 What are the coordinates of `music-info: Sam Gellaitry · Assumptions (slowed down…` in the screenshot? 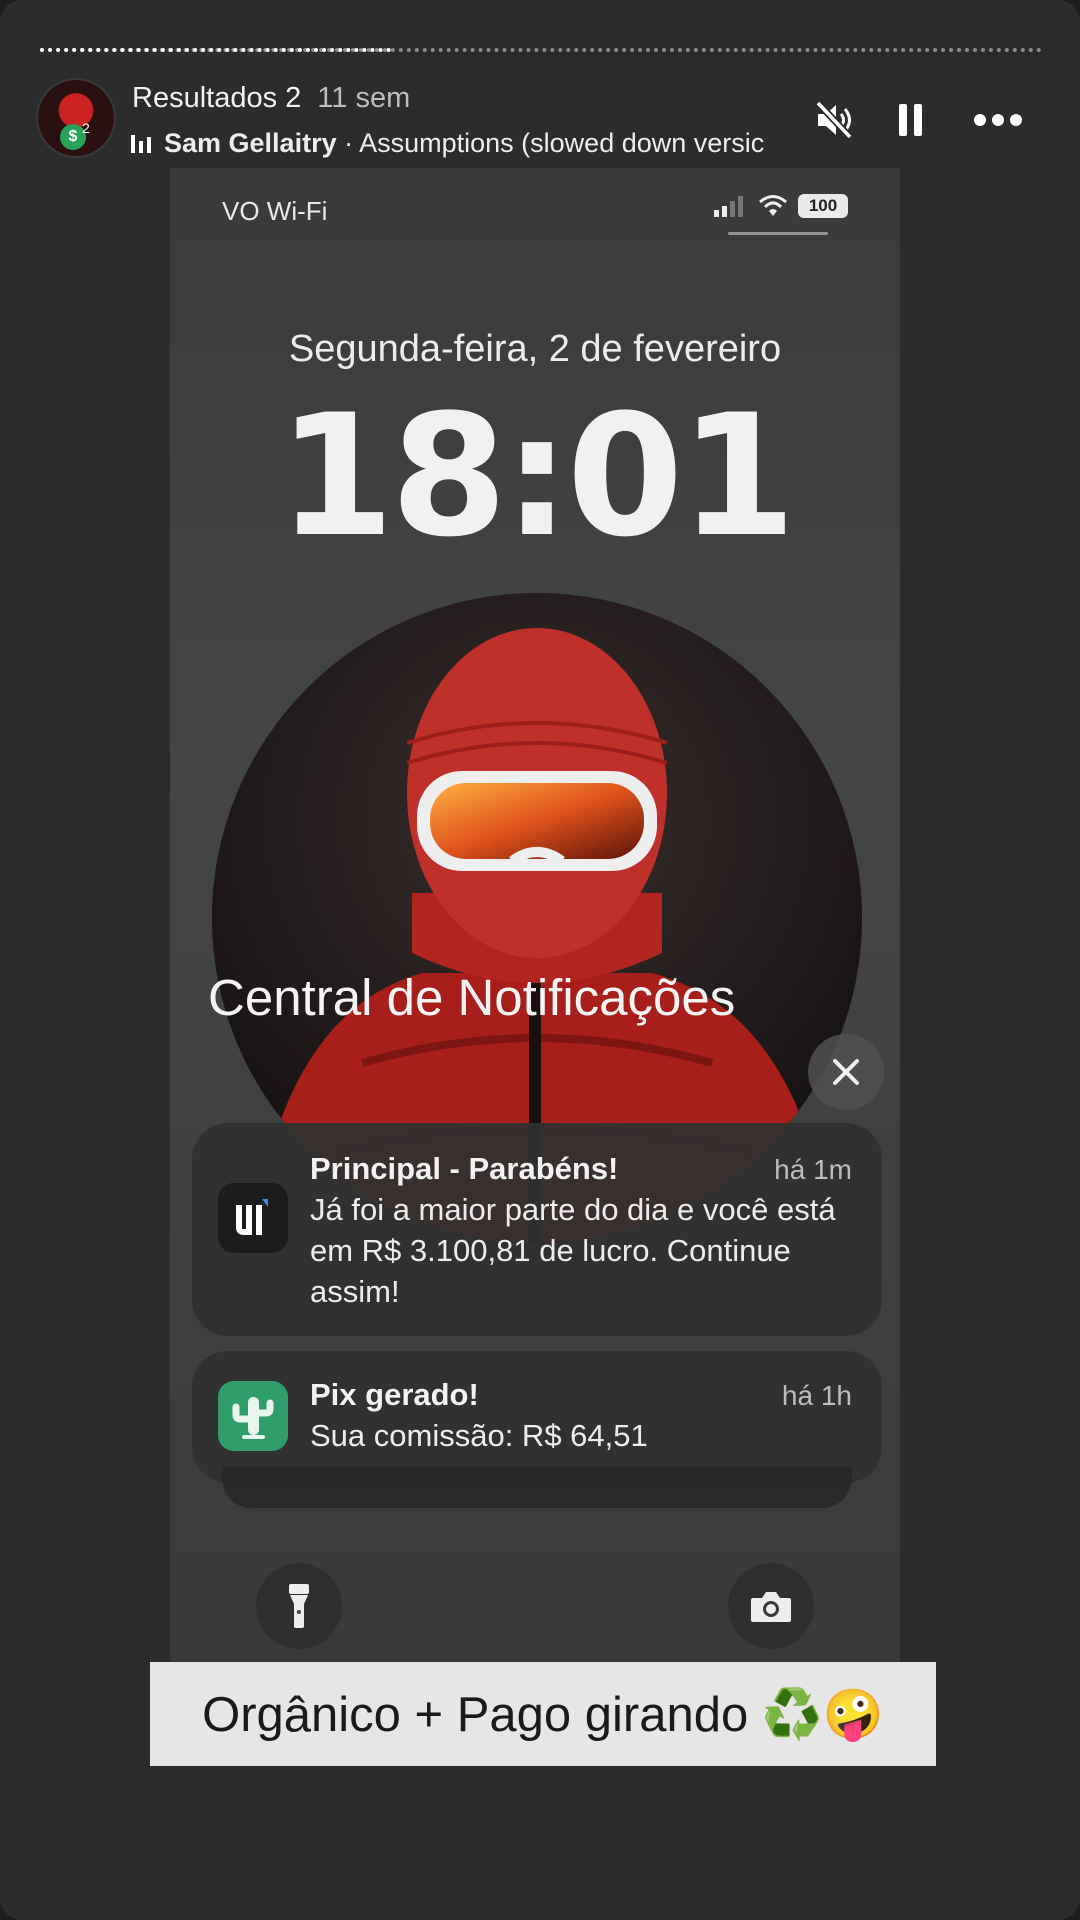 It's located at (455, 146).